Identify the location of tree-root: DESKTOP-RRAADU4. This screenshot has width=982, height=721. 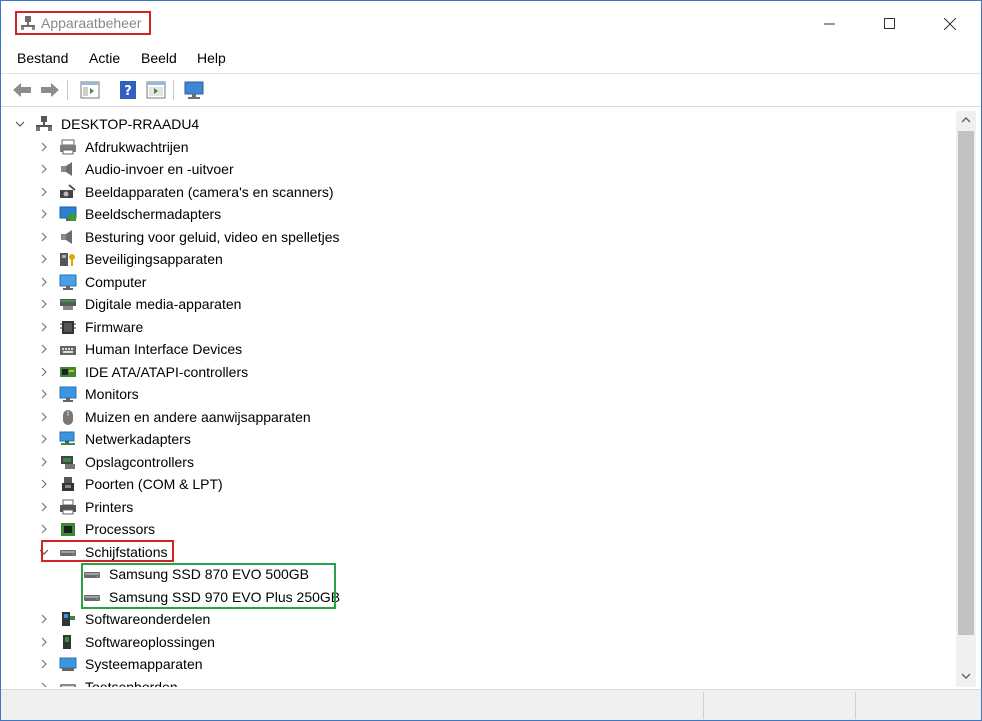
(481, 124).